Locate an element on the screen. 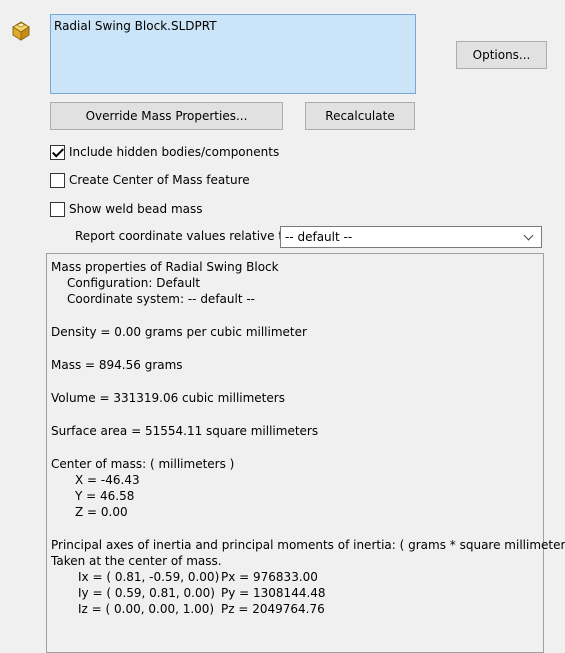  create-com-label: Create Center of Mass feature is located at coordinates (159, 180).